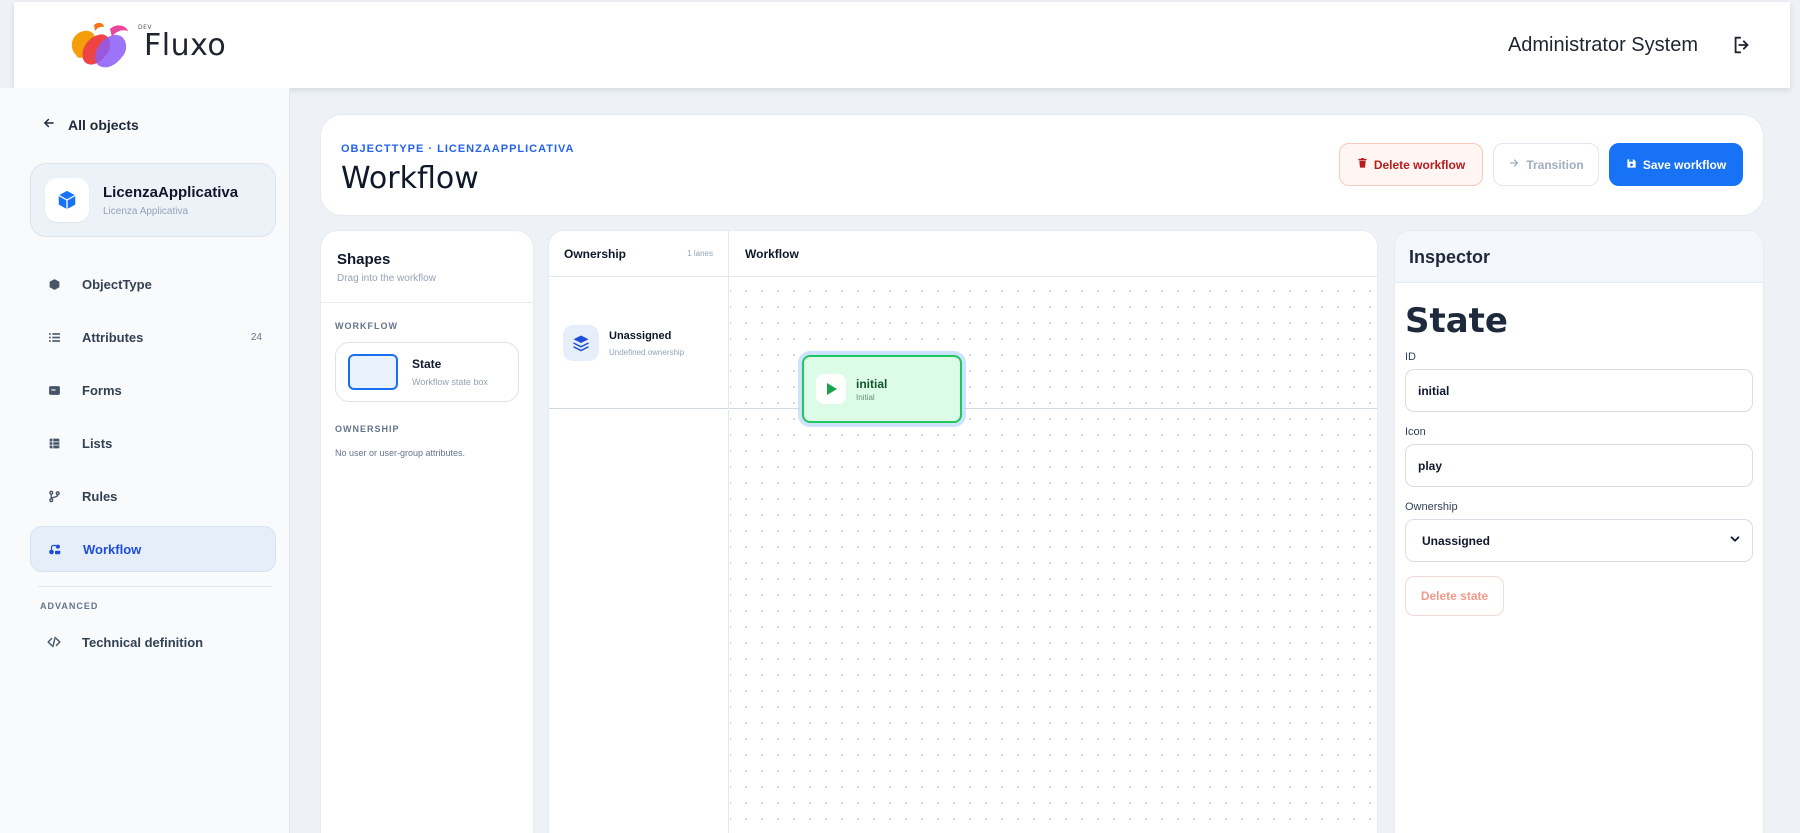  Describe the element at coordinates (373, 372) in the screenshot. I see `state-shape-preview` at that location.